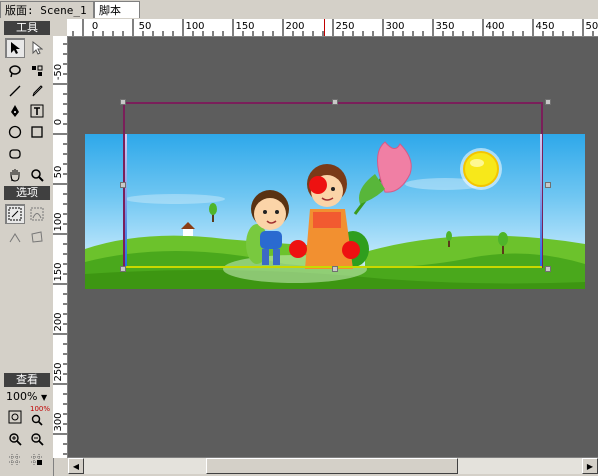 The image size is (598, 476). I want to click on vruler-label: 50, so click(58, 172).